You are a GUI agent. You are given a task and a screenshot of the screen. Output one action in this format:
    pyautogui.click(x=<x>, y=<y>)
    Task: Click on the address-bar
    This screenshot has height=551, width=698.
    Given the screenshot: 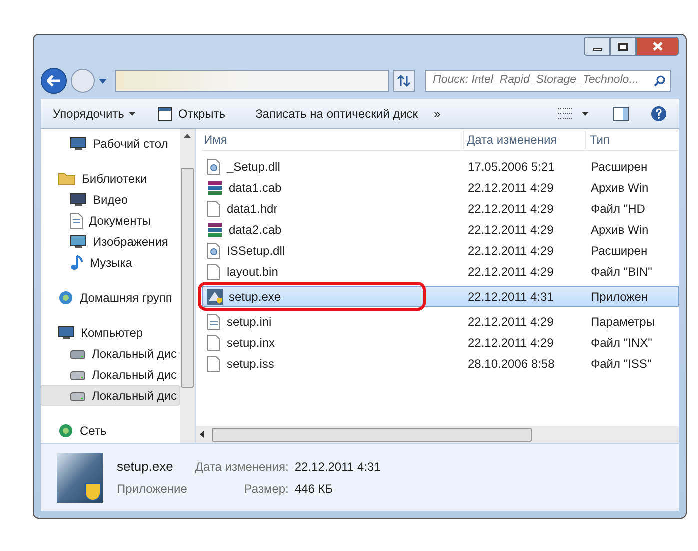 What is the action you would take?
    pyautogui.click(x=252, y=81)
    